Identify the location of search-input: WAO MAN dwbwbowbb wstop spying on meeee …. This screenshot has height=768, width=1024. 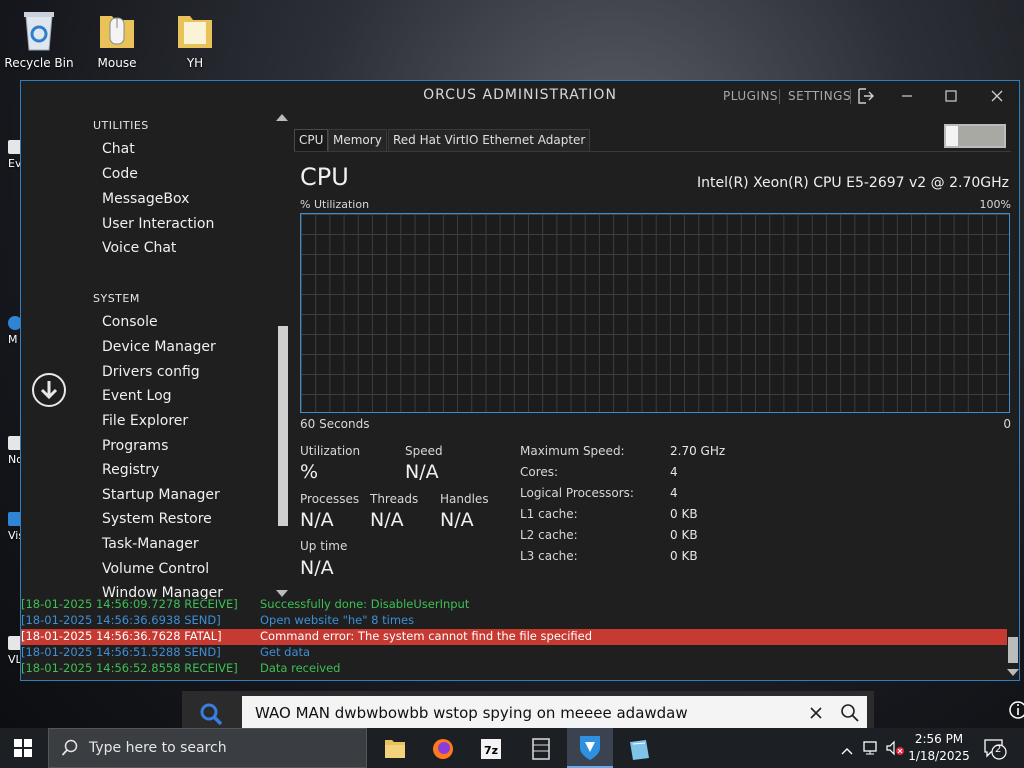
(554, 713).